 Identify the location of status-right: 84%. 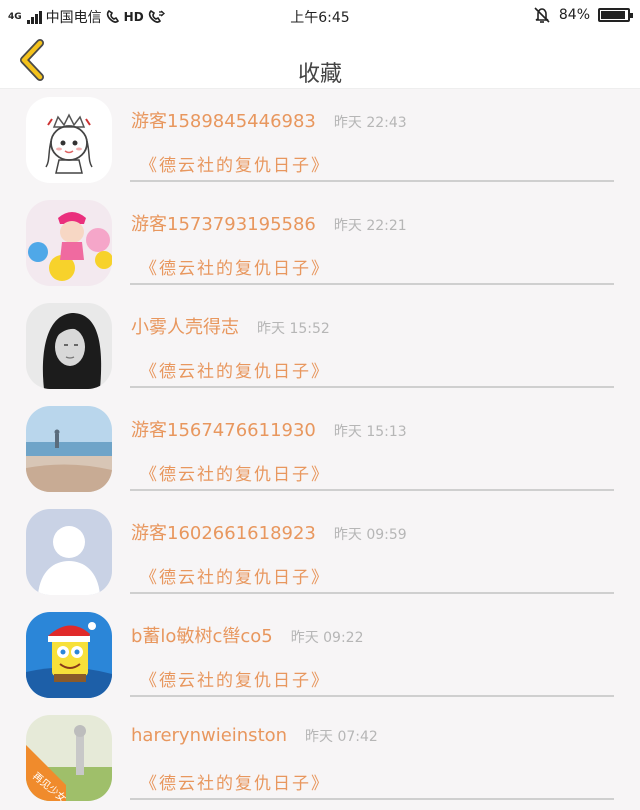
(583, 15).